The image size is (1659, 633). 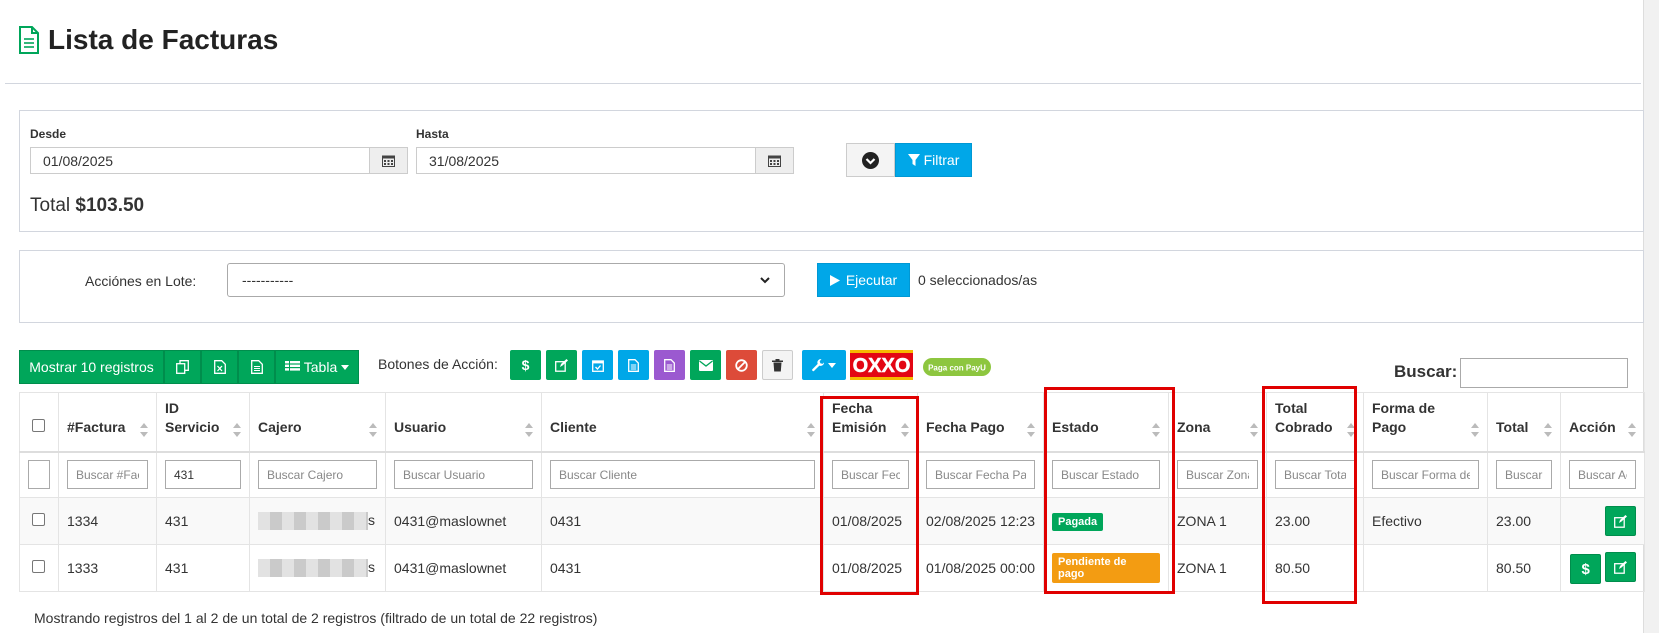 I want to click on copy-icon, so click(x=182, y=367).